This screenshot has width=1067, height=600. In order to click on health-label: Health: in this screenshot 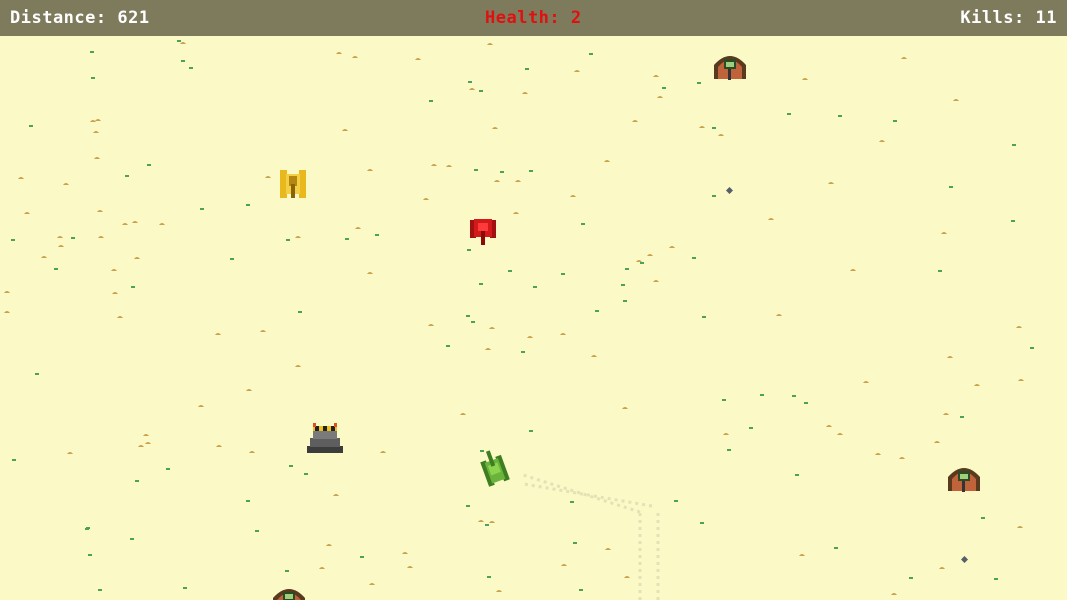, I will do `click(523, 18)`.